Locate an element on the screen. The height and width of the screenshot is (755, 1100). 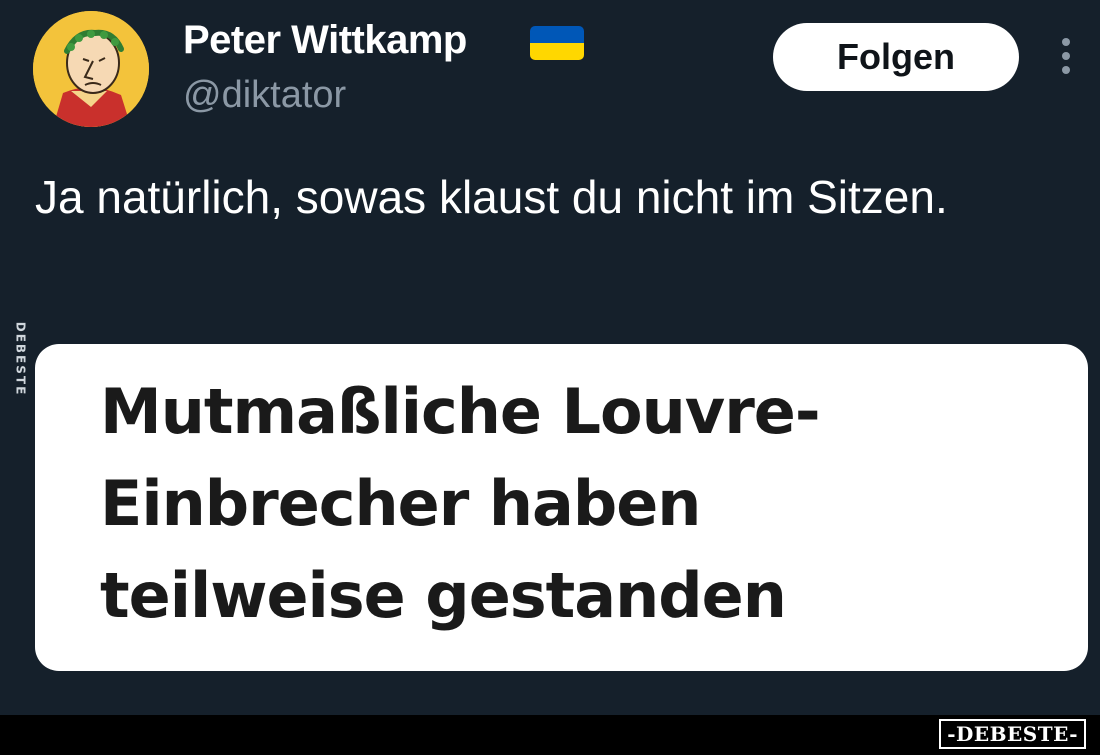
author-handle: @diktator is located at coordinates (264, 95).